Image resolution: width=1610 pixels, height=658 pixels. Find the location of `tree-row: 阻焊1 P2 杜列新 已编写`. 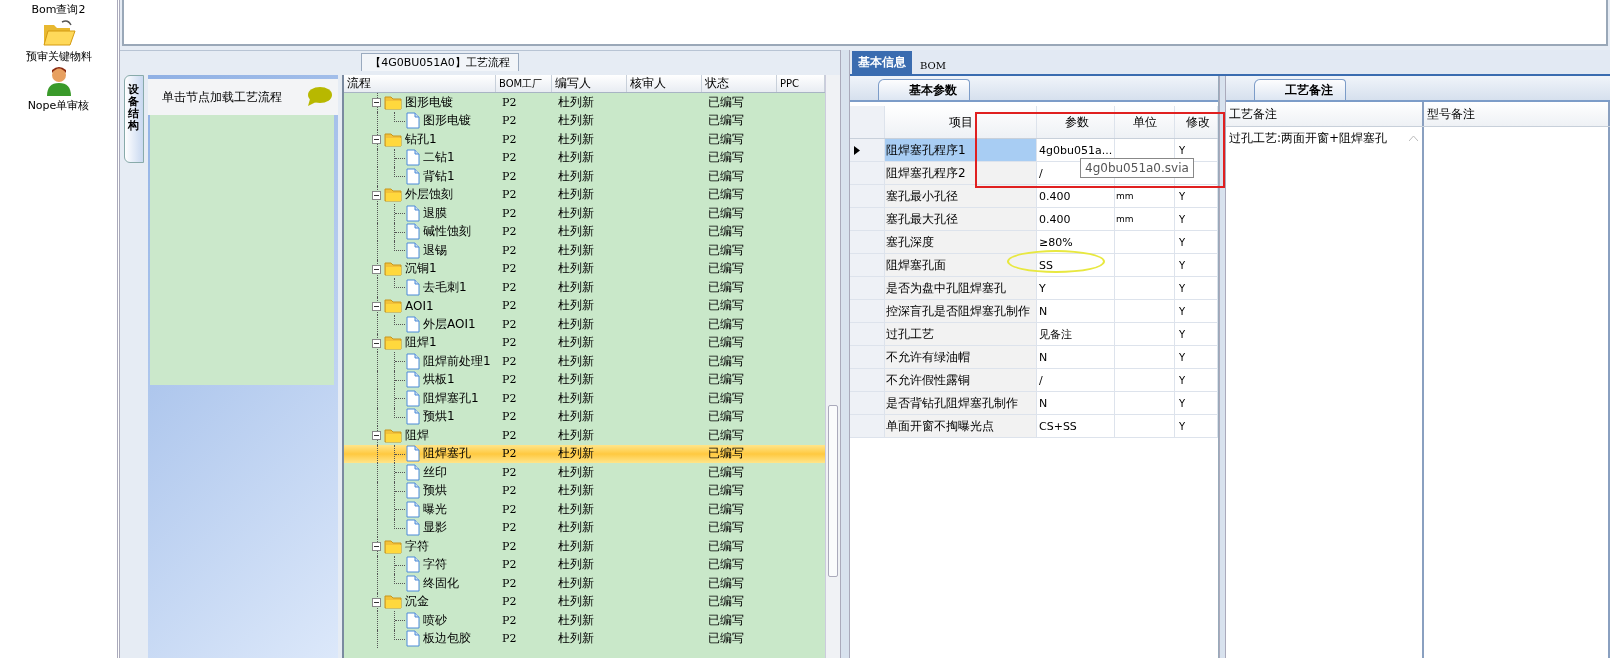

tree-row: 阻焊1 P2 杜列新 已编写 is located at coordinates (584, 342).